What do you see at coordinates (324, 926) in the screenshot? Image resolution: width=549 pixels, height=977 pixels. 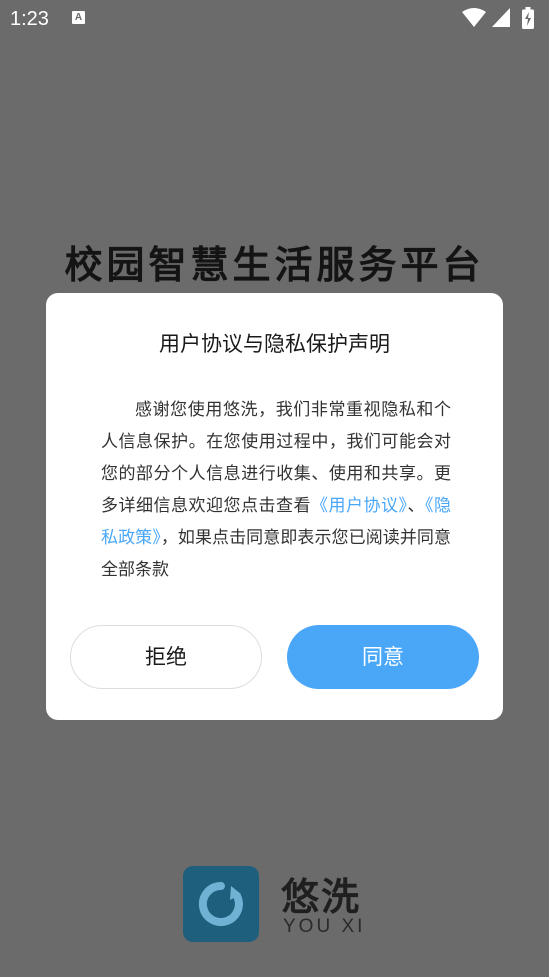 I see `brand-subtitle: YOU XI` at bounding box center [324, 926].